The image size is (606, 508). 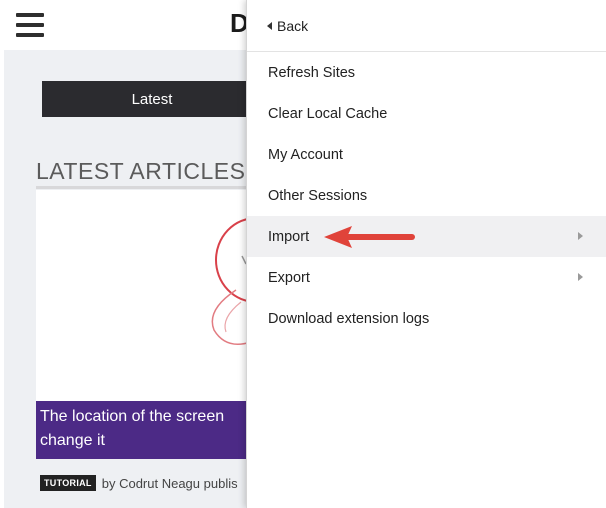 What do you see at coordinates (68, 483) in the screenshot?
I see `tutorial-tag-badge: TUTORIAL` at bounding box center [68, 483].